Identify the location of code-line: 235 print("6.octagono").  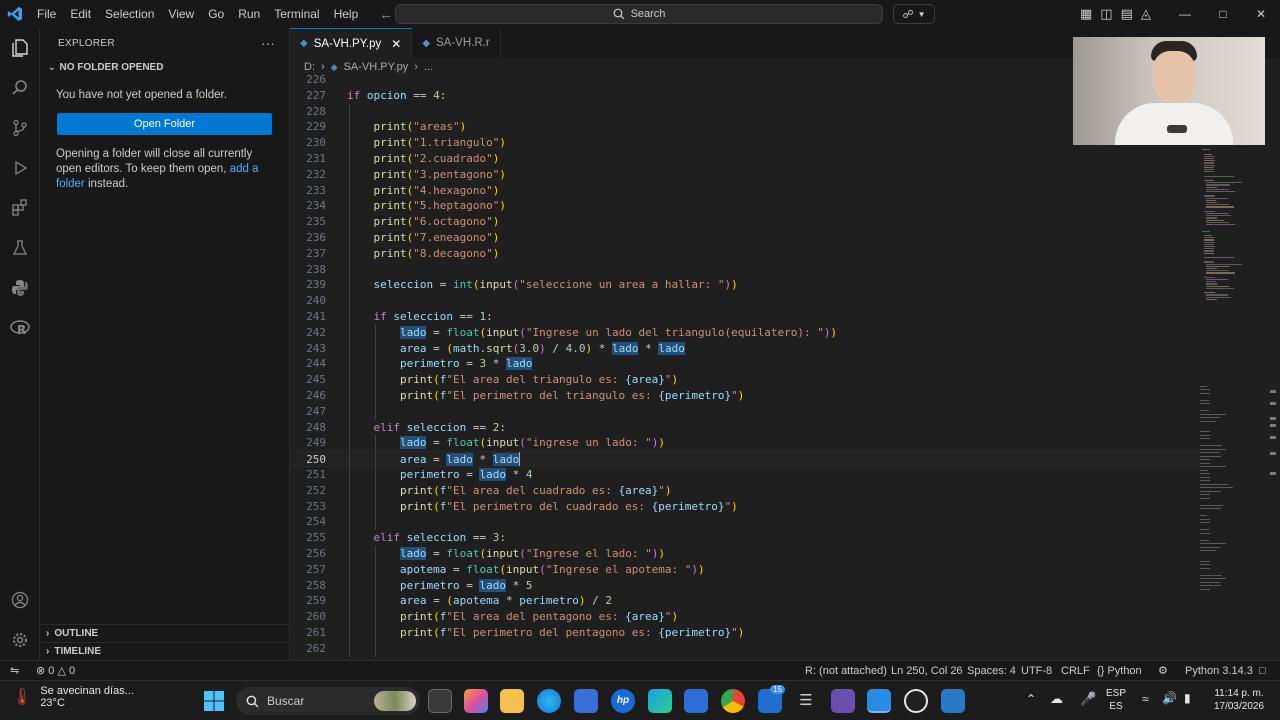
(745, 222).